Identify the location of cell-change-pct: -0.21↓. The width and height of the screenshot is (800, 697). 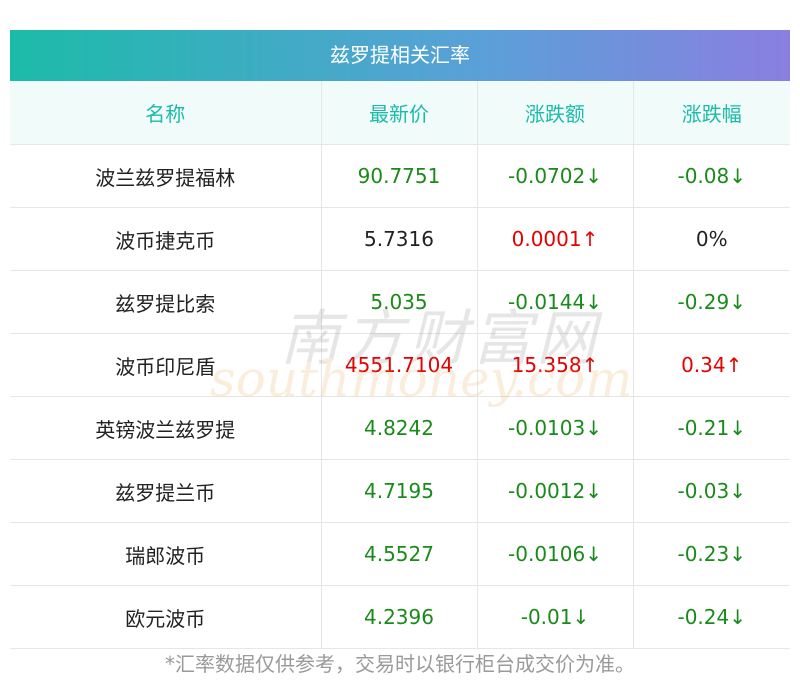
(711, 428).